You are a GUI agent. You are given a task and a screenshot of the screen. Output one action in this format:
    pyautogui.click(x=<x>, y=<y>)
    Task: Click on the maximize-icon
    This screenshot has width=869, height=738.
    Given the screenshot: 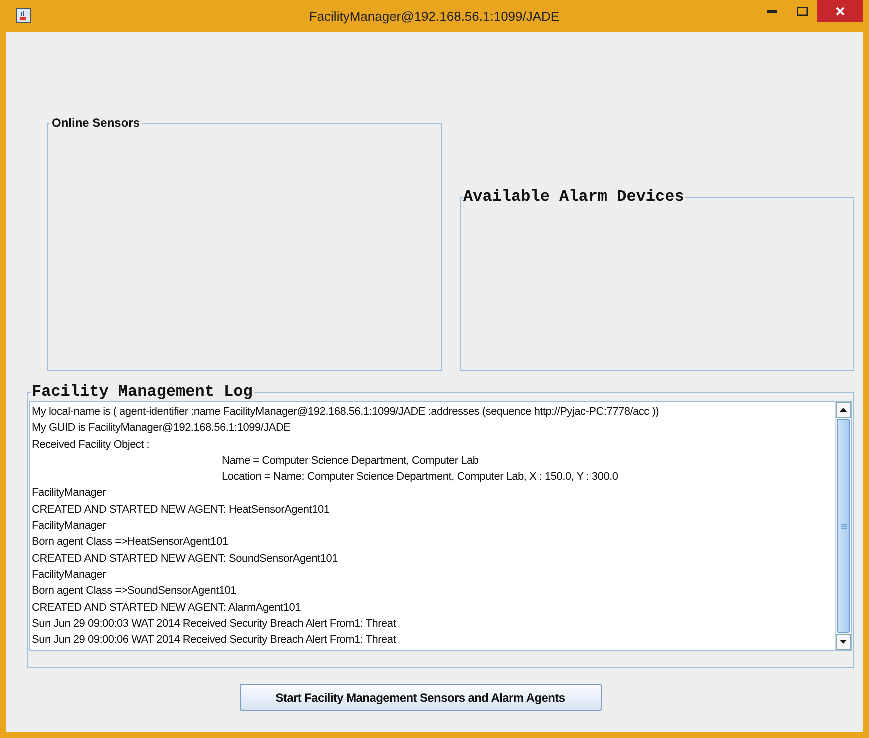 What is the action you would take?
    pyautogui.click(x=802, y=11)
    